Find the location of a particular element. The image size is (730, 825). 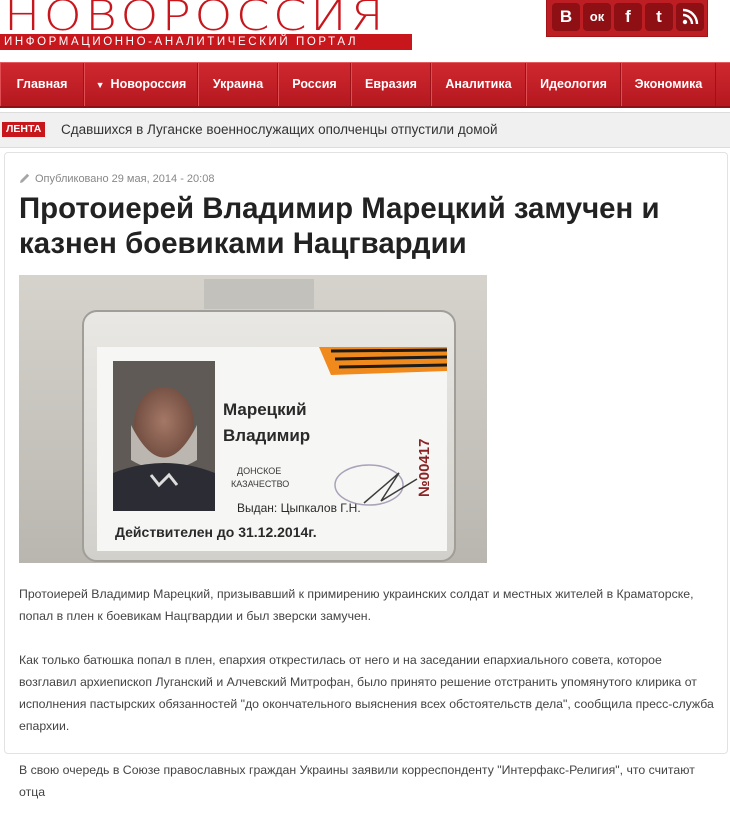

rss-icon is located at coordinates (690, 17).